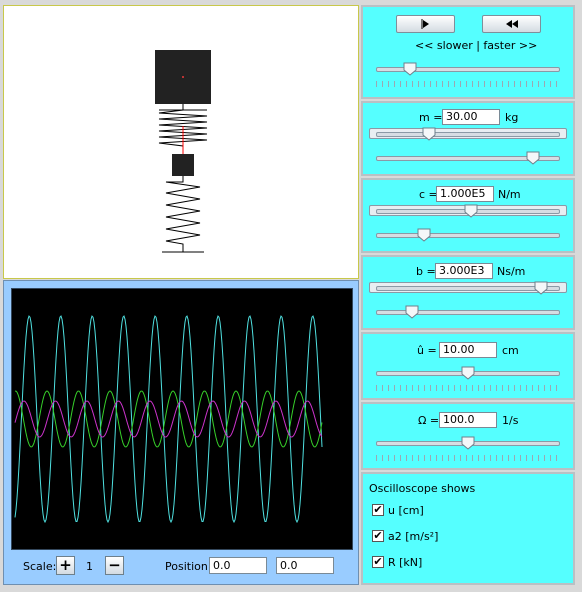  What do you see at coordinates (89, 566) in the screenshot?
I see `scale-value: 1` at bounding box center [89, 566].